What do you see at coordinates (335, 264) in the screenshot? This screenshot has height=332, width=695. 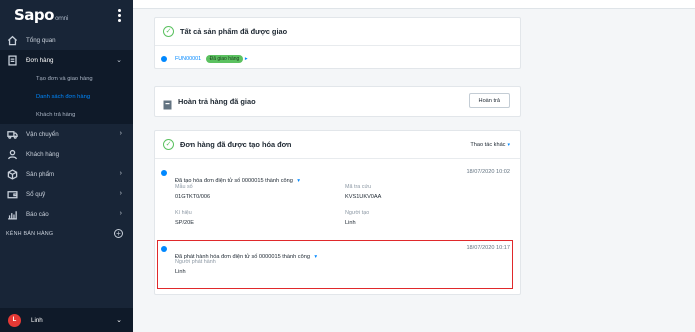 I see `highlight-box` at bounding box center [335, 264].